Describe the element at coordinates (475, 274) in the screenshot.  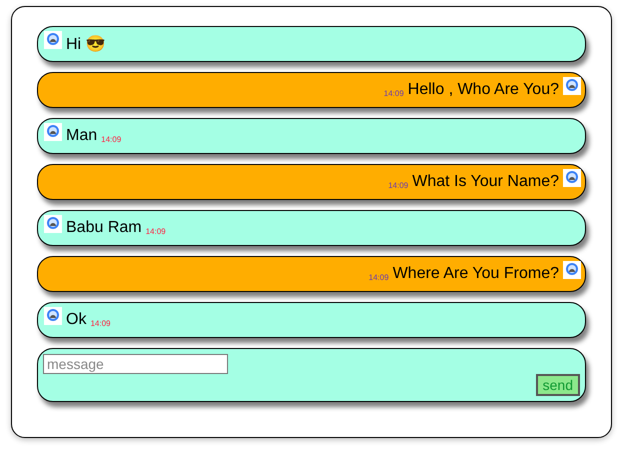
I see `message-text: Where Are You Frome?` at that location.